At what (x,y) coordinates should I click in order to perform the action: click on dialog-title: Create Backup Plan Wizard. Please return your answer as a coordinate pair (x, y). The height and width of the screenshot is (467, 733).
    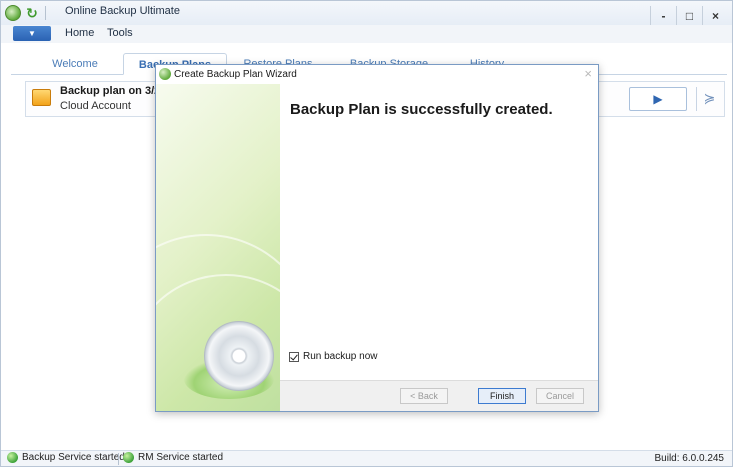
    Looking at the image, I should click on (235, 74).